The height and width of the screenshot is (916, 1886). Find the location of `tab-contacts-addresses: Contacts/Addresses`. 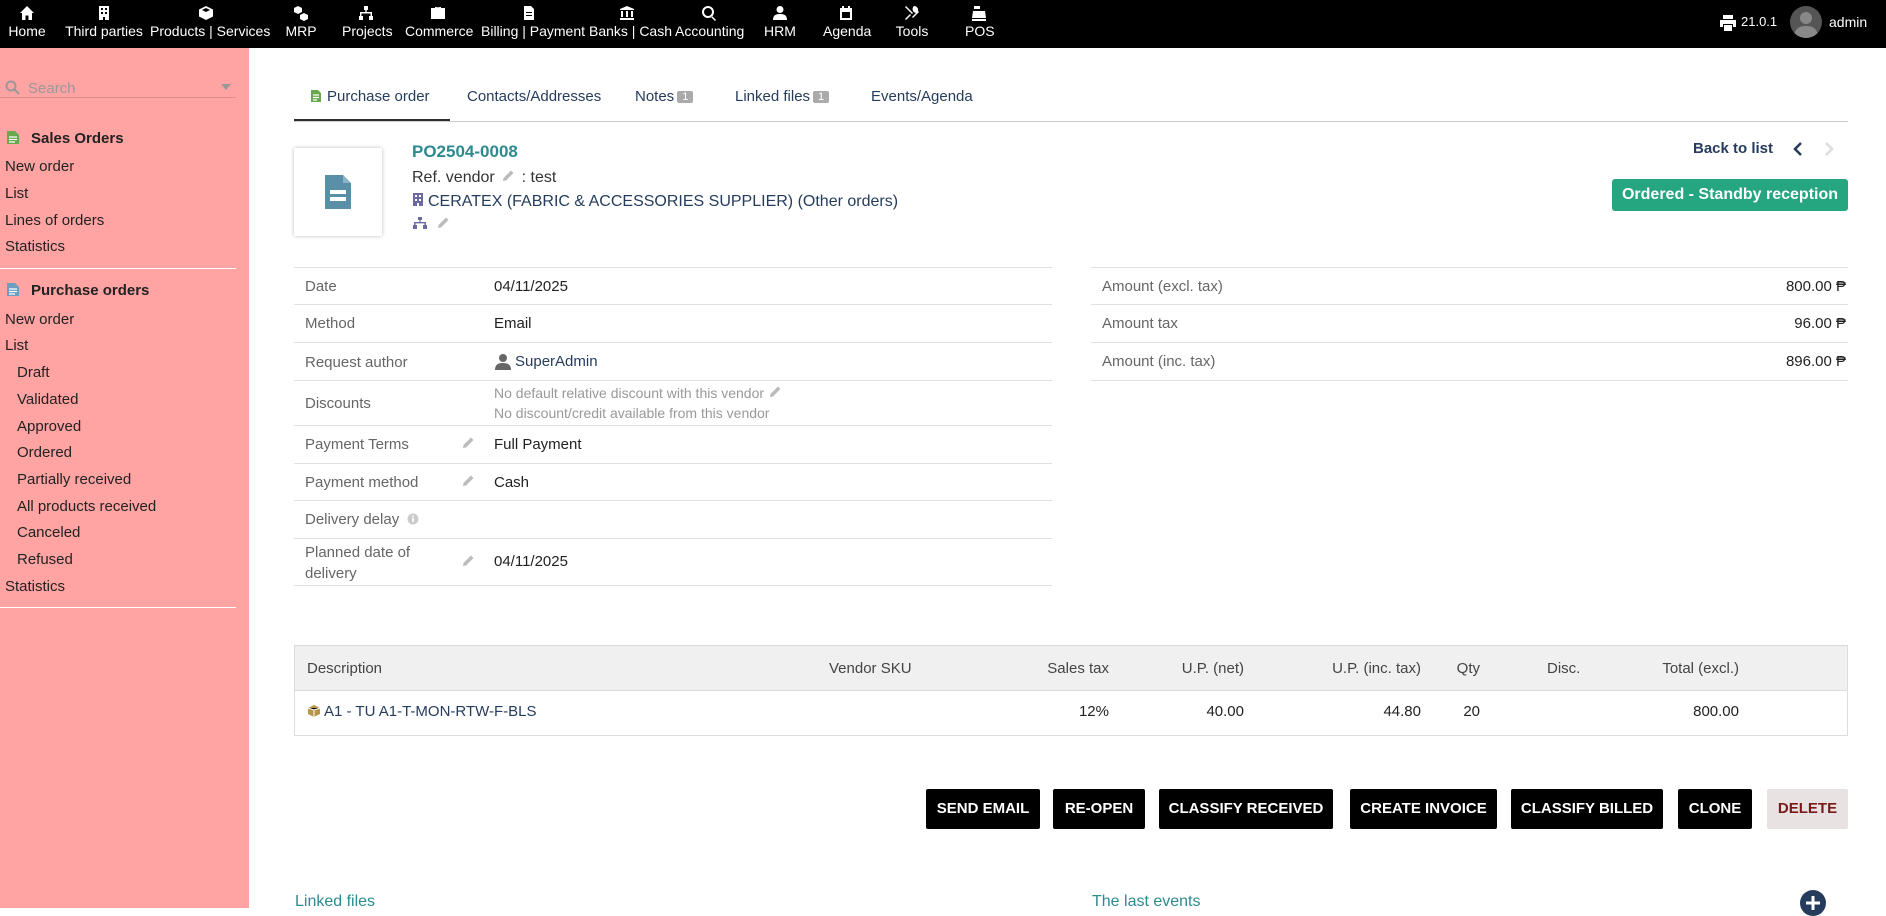

tab-contacts-addresses: Contacts/Addresses is located at coordinates (534, 103).